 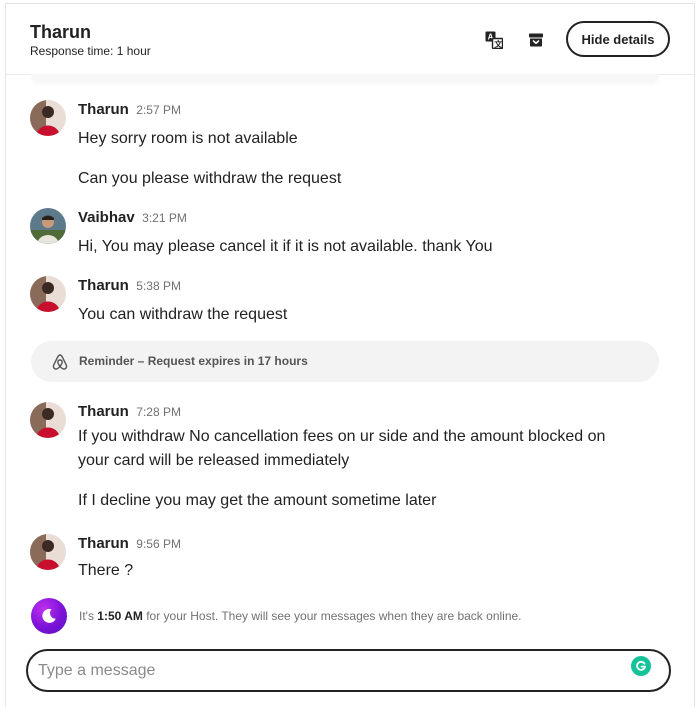 What do you see at coordinates (88, 616) in the screenshot?
I see `status-prefix: It's` at bounding box center [88, 616].